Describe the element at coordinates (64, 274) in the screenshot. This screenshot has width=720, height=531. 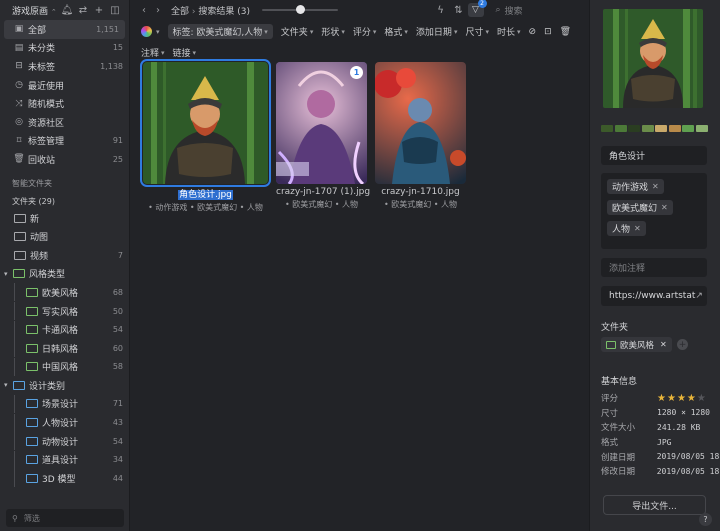
I see `folder-group: ▾ 风格类型` at that location.